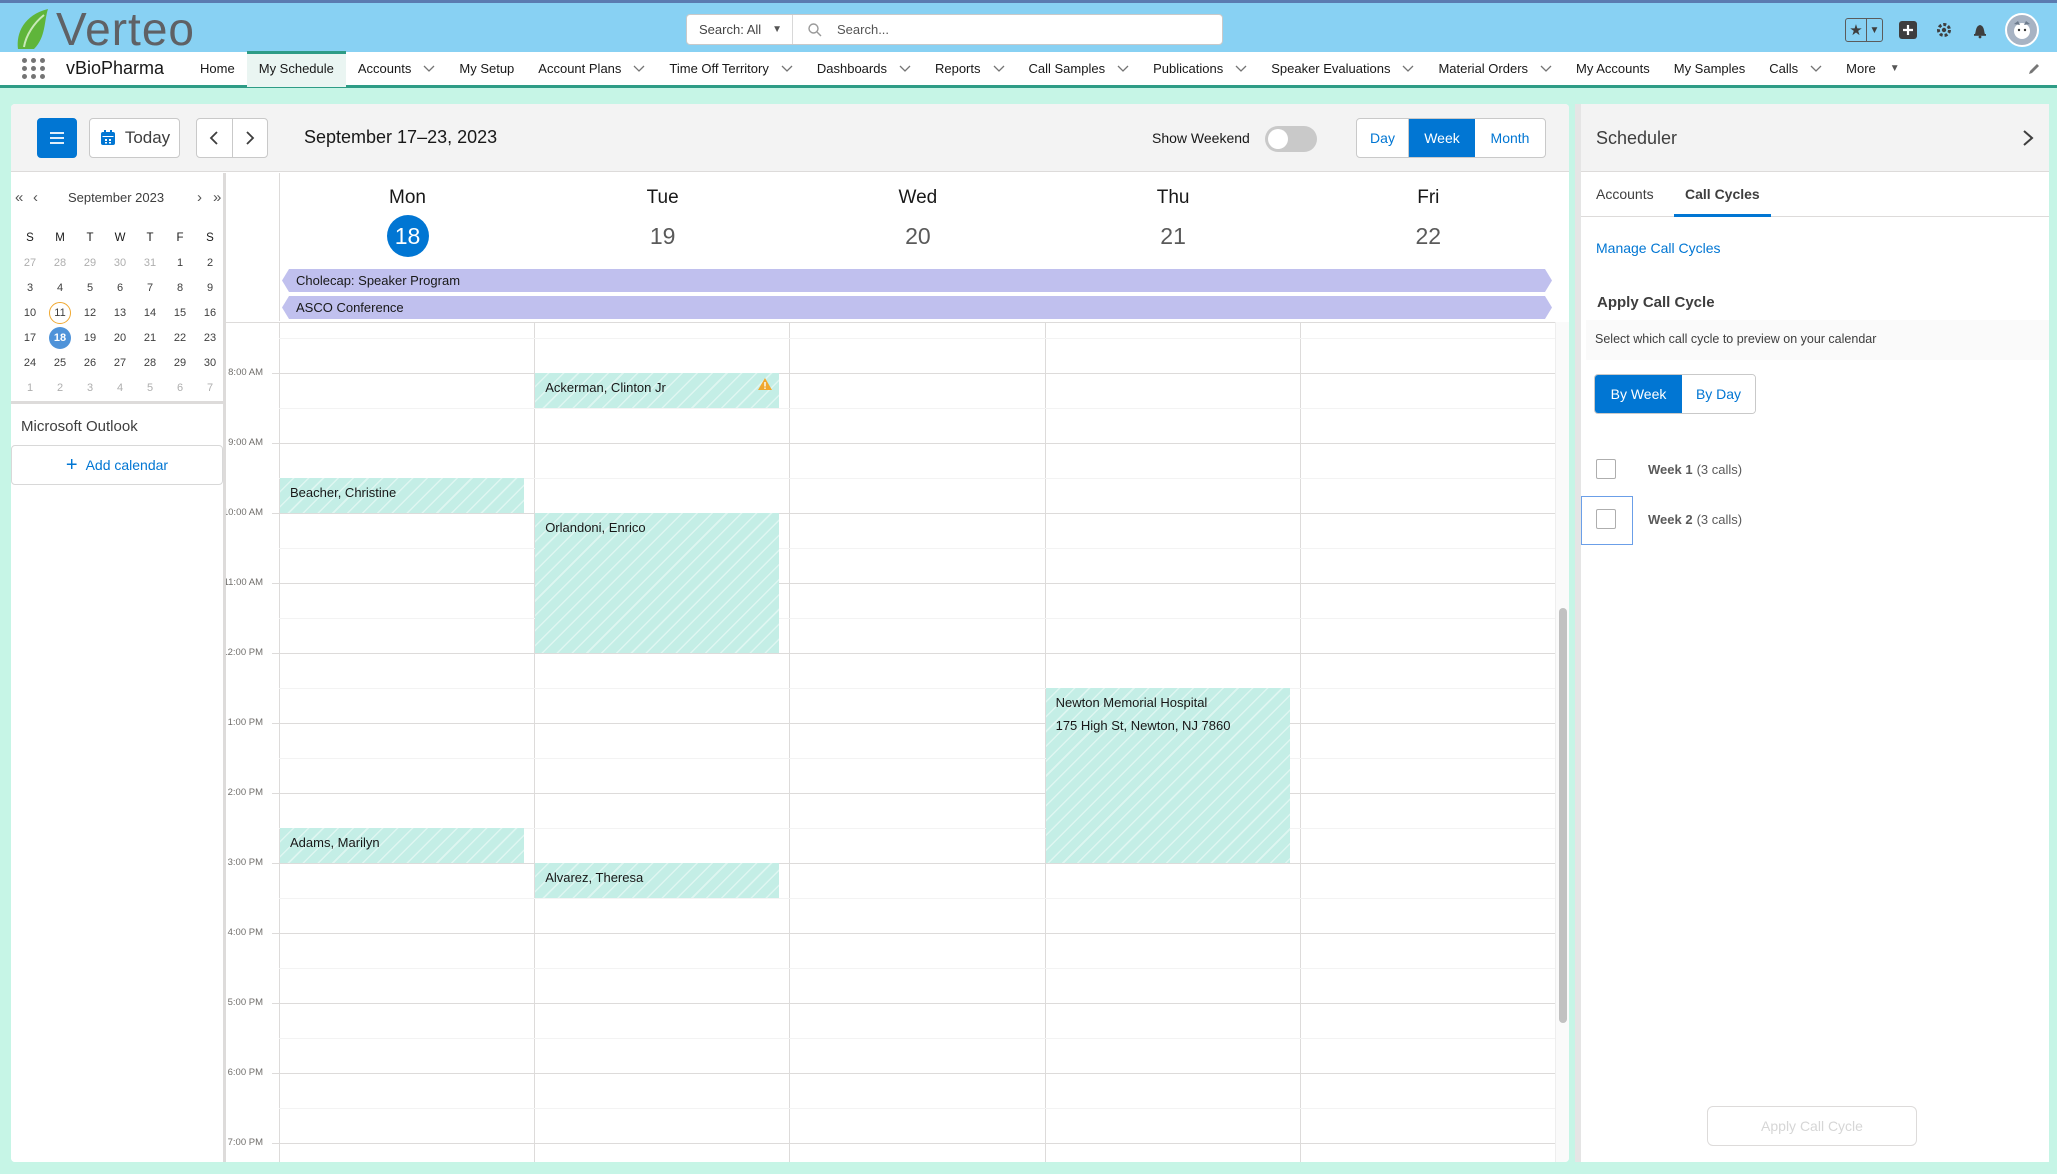  What do you see at coordinates (1173, 215) in the screenshot?
I see `day-header-thu: Thu 21` at bounding box center [1173, 215].